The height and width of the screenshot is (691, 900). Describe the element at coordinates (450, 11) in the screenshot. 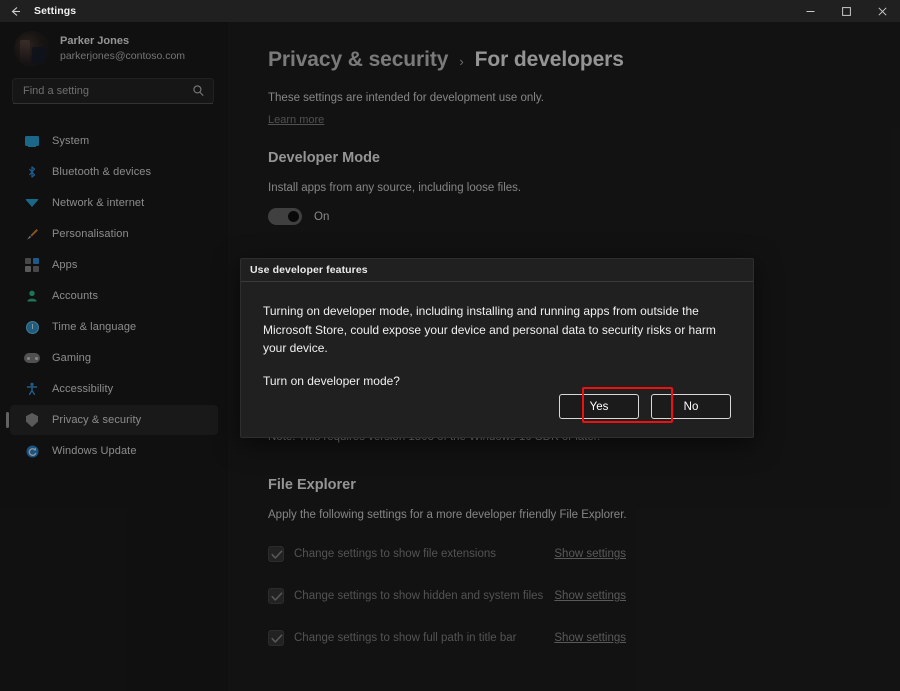

I see `title-bar: Settings` at that location.